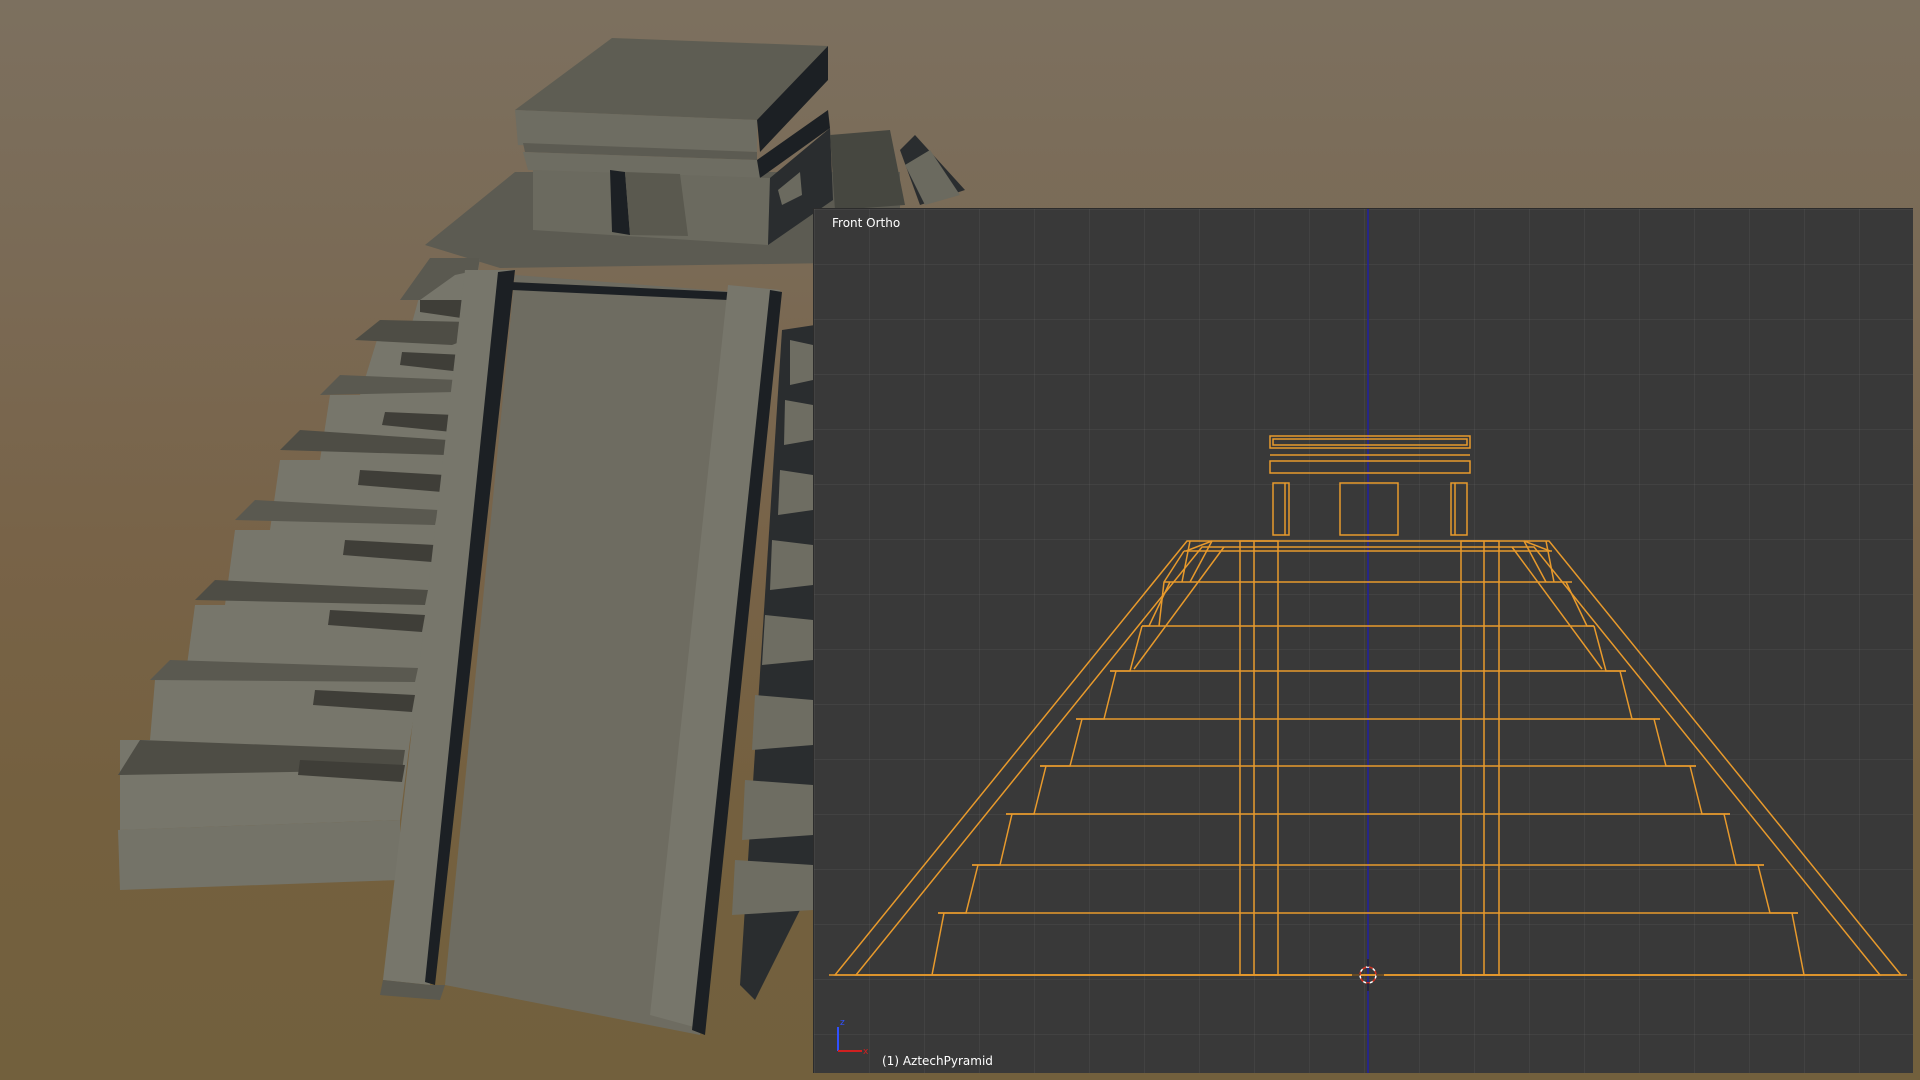  Describe the element at coordinates (842, 1023) in the screenshot. I see `axis-z-label: z` at that location.